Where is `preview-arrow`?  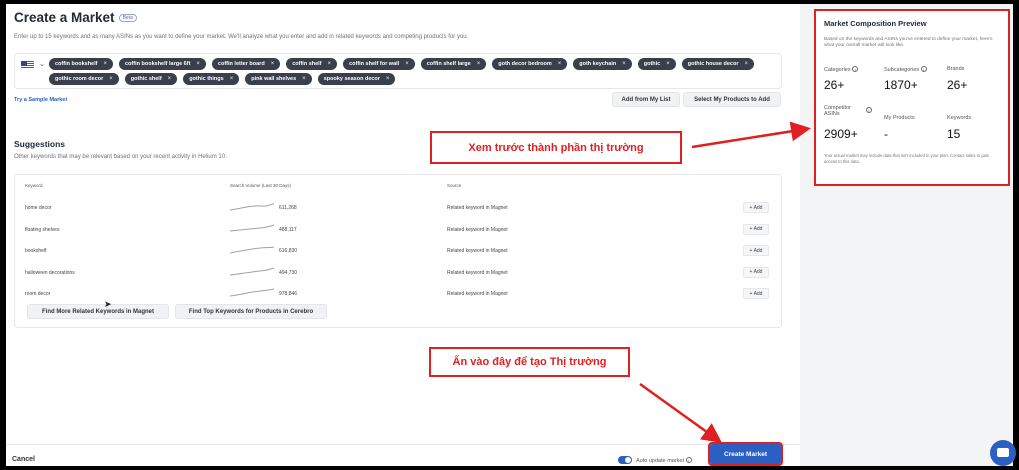 preview-arrow is located at coordinates (751, 135).